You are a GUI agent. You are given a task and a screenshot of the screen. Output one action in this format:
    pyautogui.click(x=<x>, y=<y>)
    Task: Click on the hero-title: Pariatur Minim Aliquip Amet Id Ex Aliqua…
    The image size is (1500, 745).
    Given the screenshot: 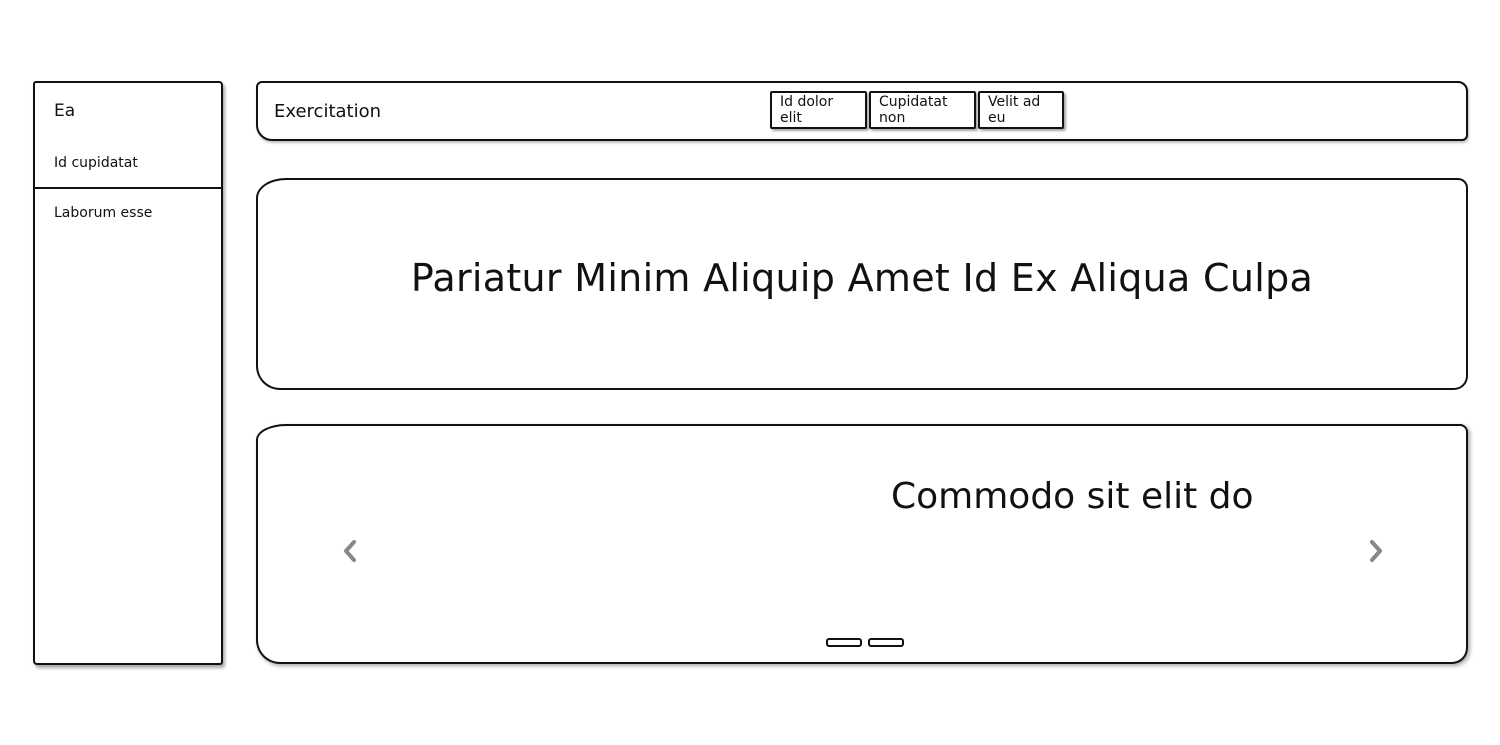 What is the action you would take?
    pyautogui.click(x=862, y=278)
    